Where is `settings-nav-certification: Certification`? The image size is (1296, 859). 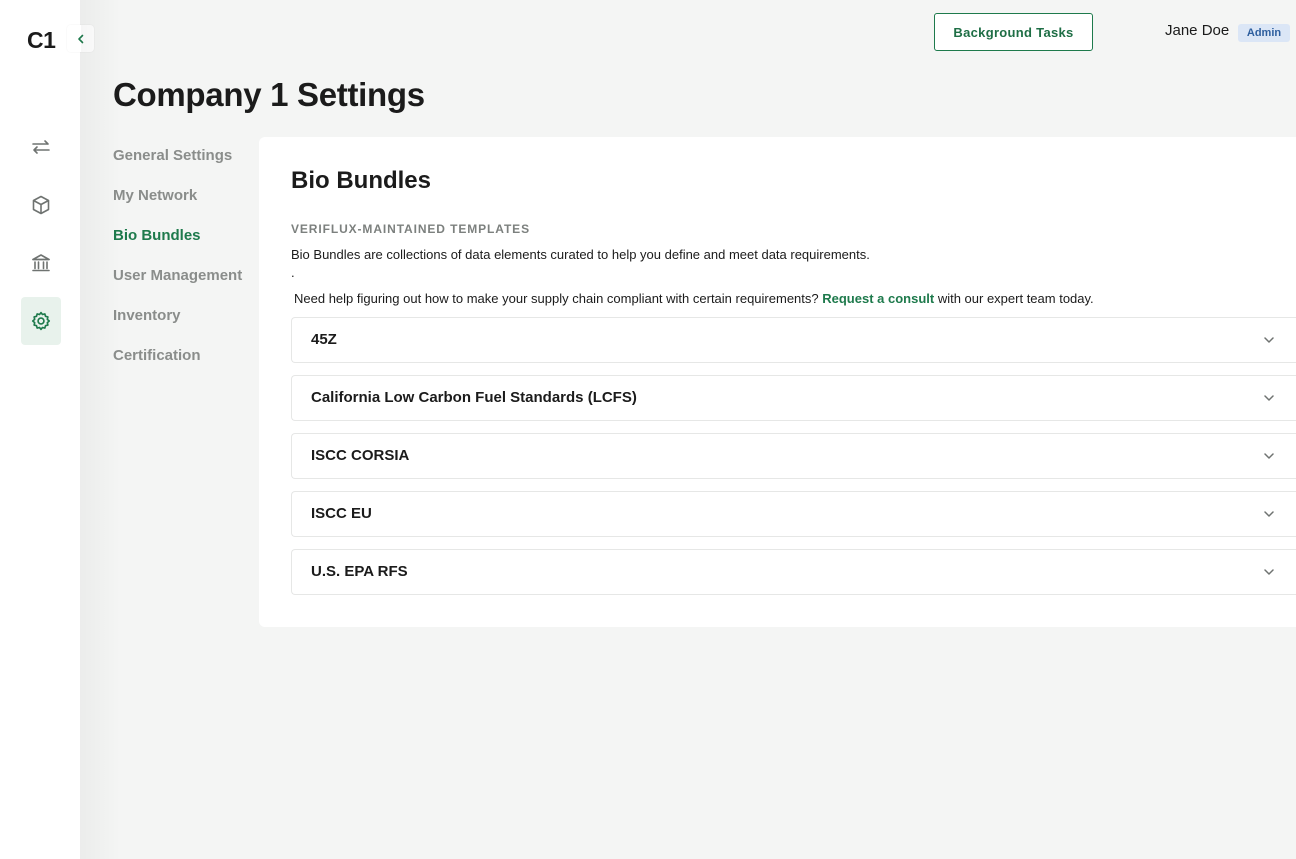
settings-nav-certification: Certification is located at coordinates (183, 365).